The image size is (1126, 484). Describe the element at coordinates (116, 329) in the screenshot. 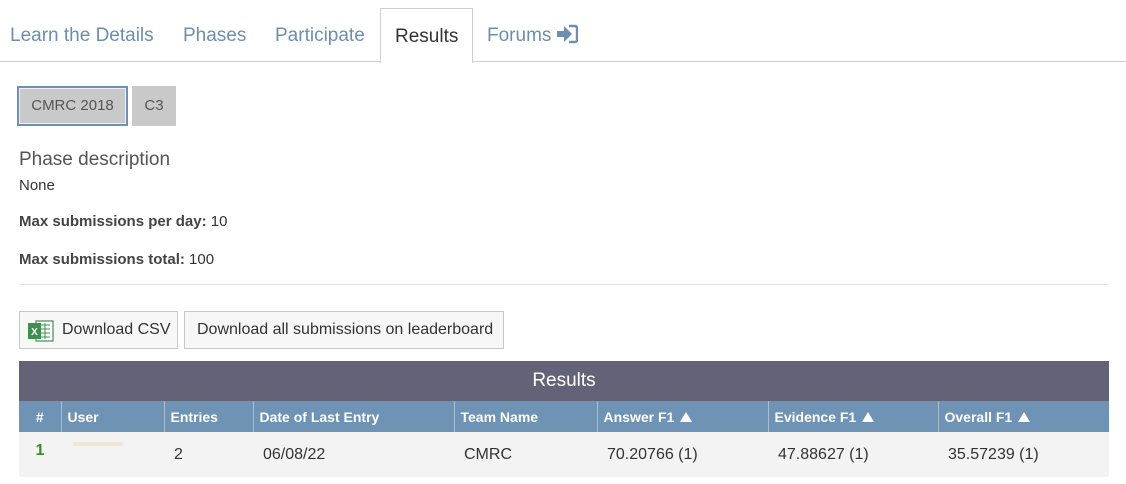

I see `download-csv-label: Download CSV` at that location.